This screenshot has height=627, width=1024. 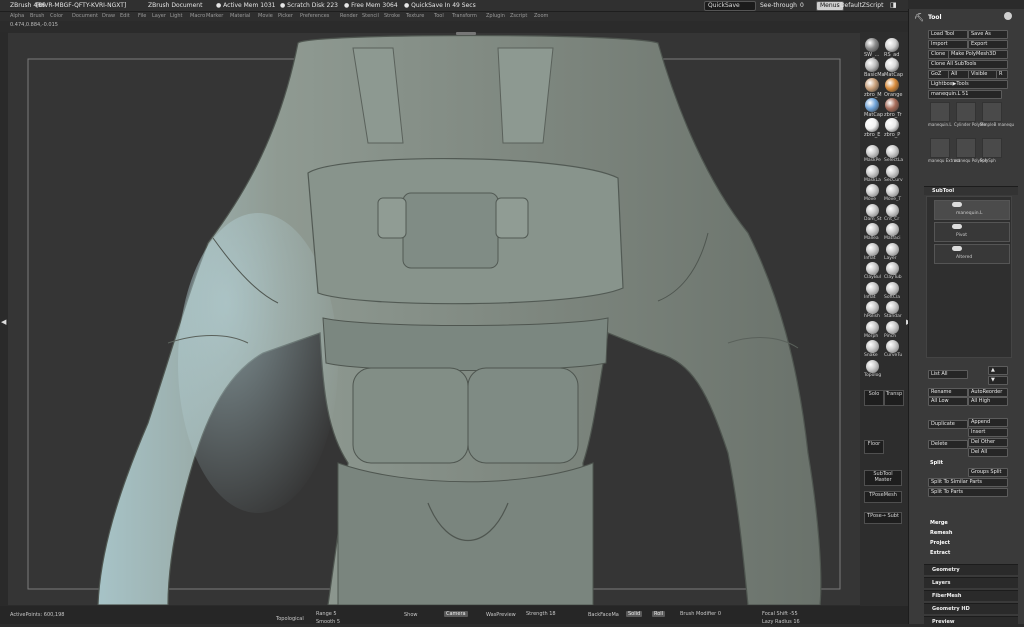 I want to click on strength-slider: Strength 18, so click(x=541, y=614).